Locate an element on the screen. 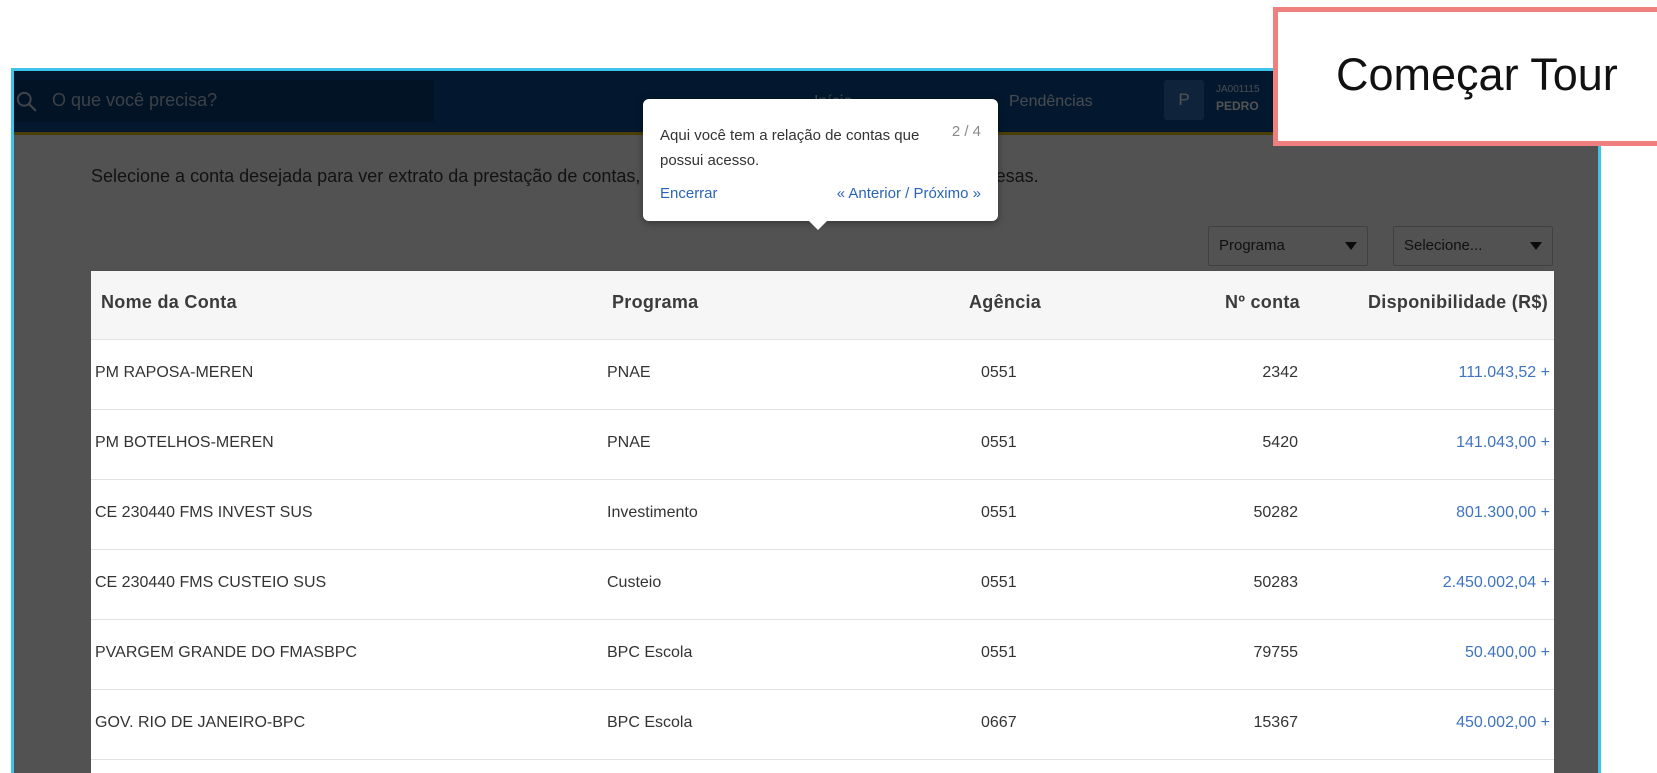  column-header-numero: Nº conta is located at coordinates (1262, 302).